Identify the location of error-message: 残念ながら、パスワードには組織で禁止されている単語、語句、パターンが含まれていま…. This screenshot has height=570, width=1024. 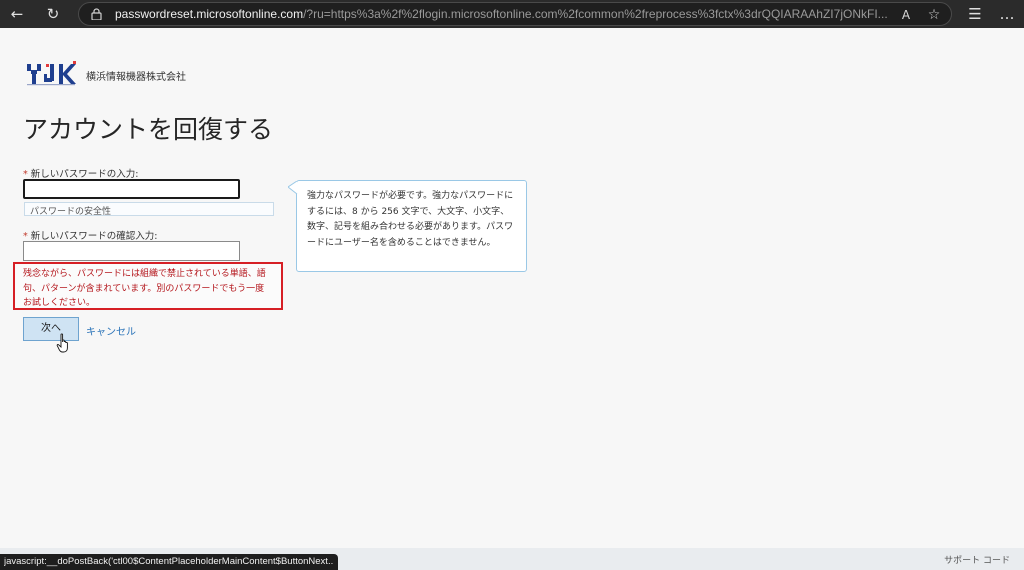
(144, 288).